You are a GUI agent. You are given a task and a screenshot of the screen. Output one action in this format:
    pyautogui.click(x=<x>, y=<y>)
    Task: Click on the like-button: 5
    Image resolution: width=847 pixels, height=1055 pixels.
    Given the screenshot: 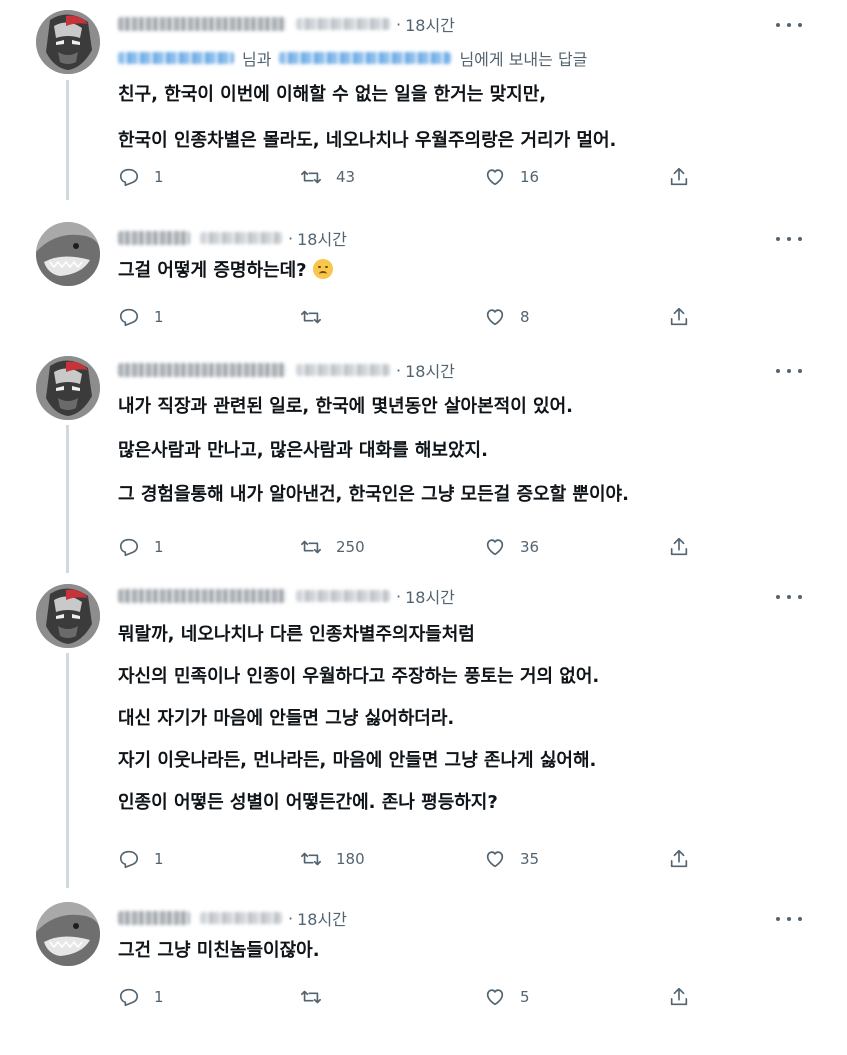 What is the action you would take?
    pyautogui.click(x=507, y=997)
    